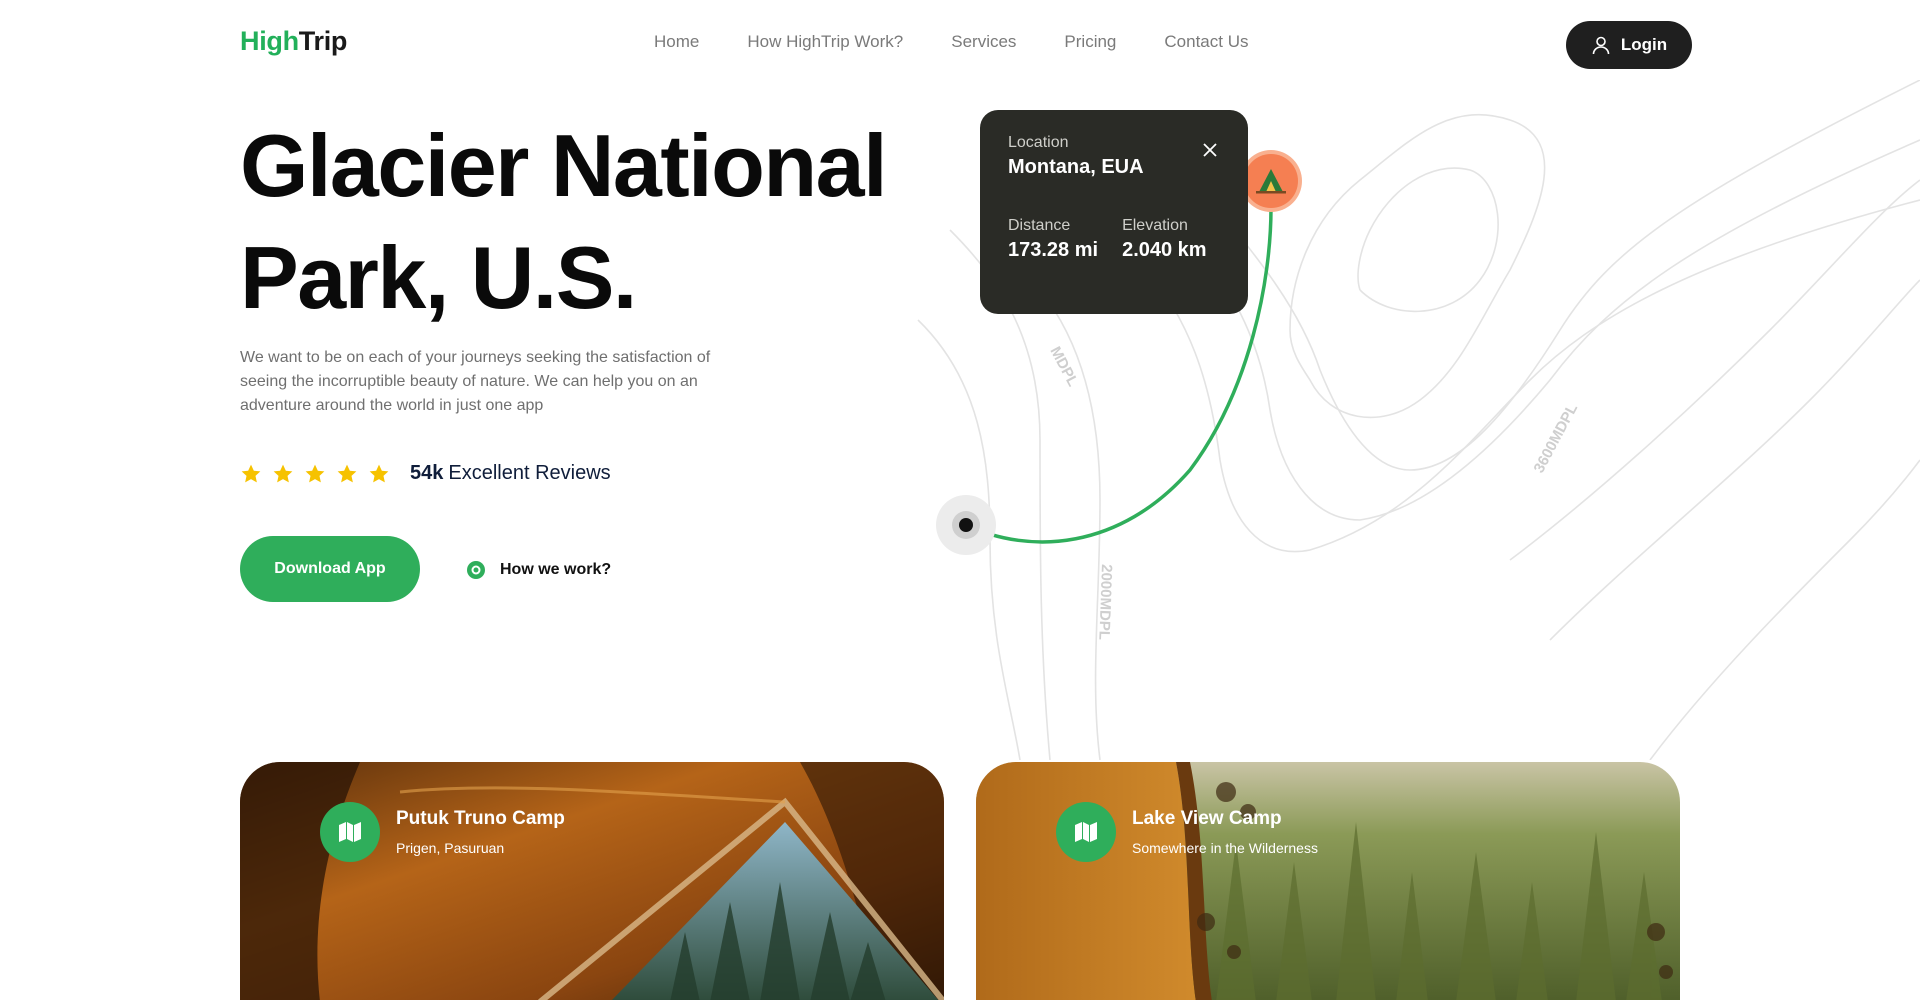 The image size is (1920, 1000). I want to click on logo: HighTrip, so click(293, 41).